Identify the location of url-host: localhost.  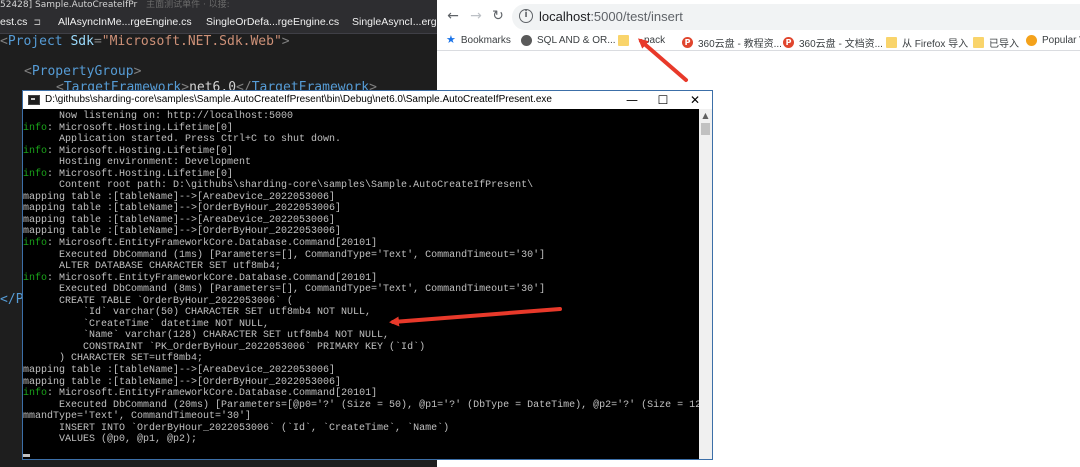
(565, 16).